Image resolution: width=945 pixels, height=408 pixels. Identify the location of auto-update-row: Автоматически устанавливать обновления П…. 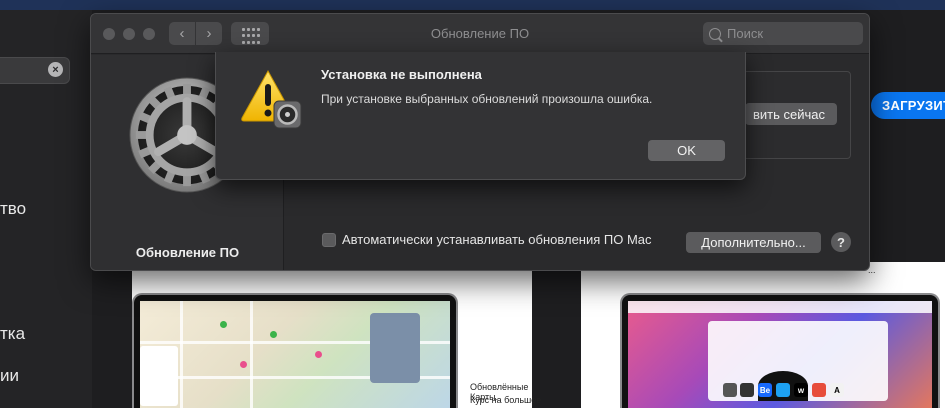
(487, 239).